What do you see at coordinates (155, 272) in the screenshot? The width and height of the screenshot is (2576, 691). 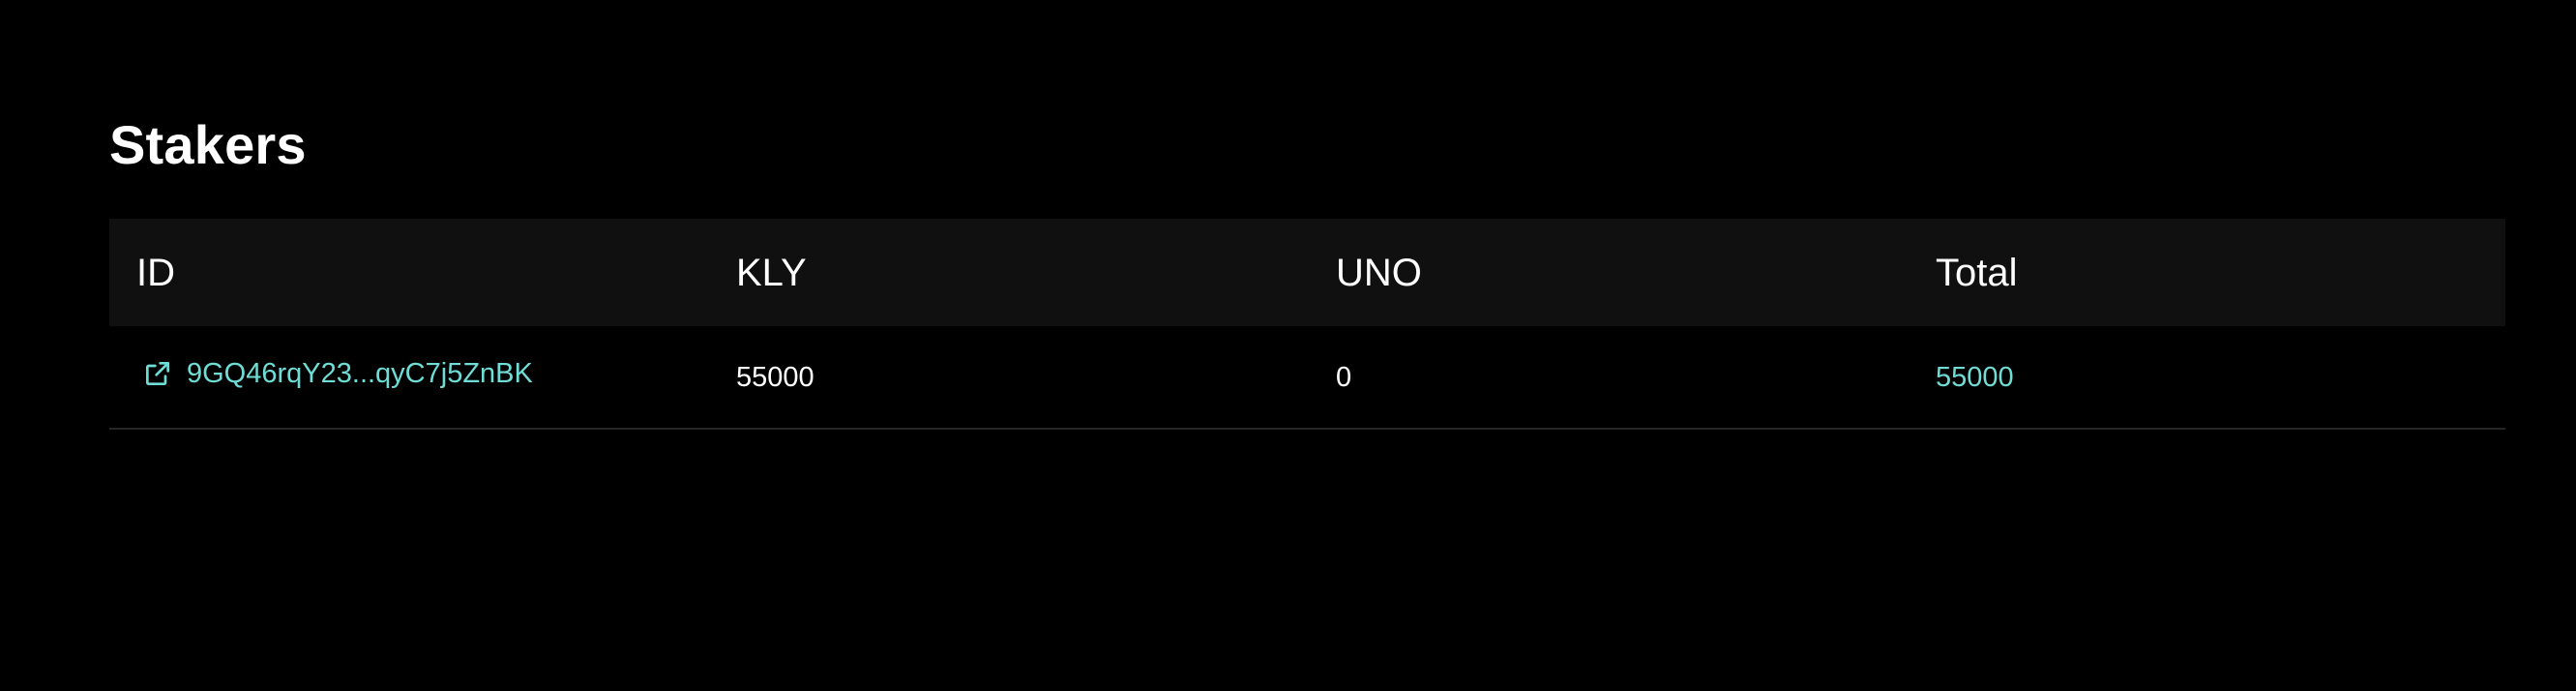 I see `column-header-id: ID` at bounding box center [155, 272].